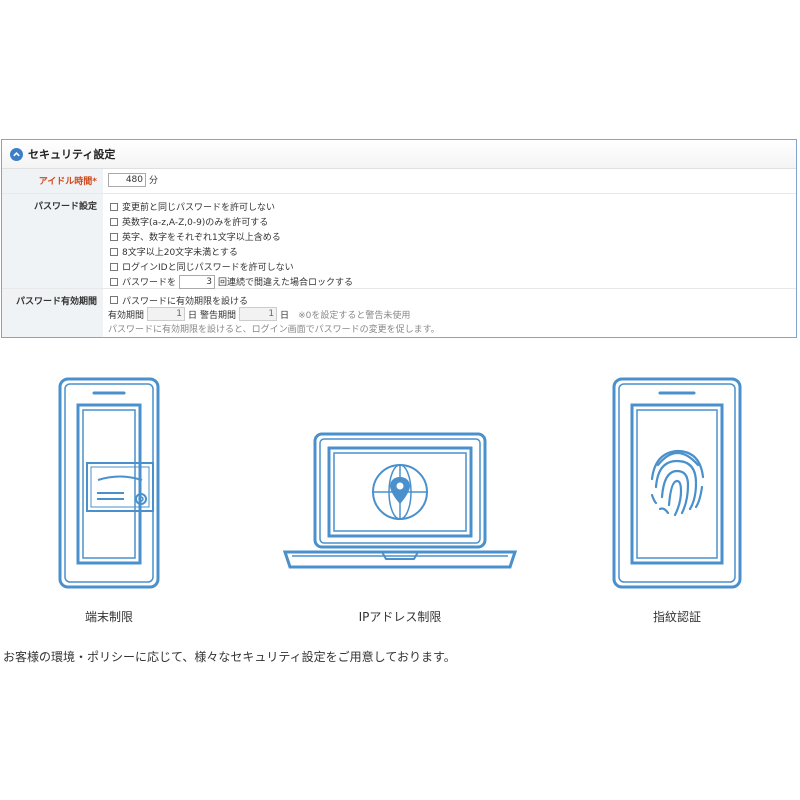  Describe the element at coordinates (452, 266) in the screenshot. I see `password-option: ログインIDと同じパスワードを許可しない` at that location.